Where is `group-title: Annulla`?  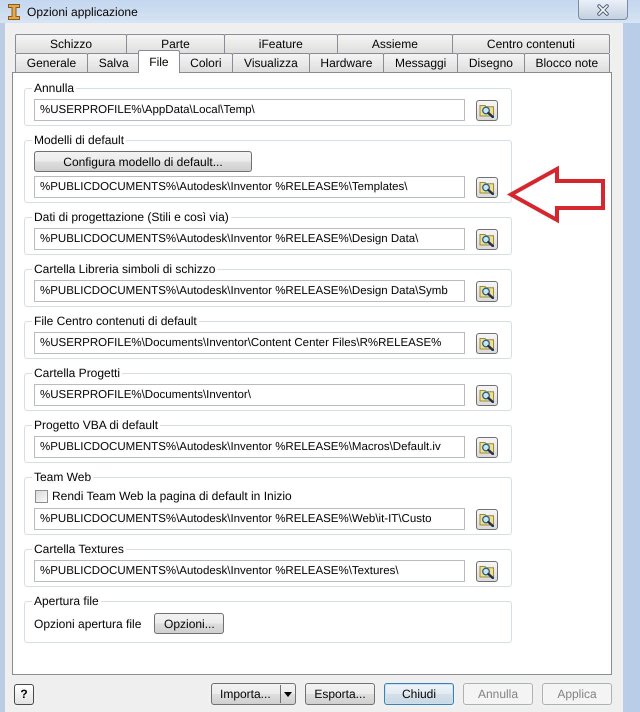 group-title: Annulla is located at coordinates (54, 88).